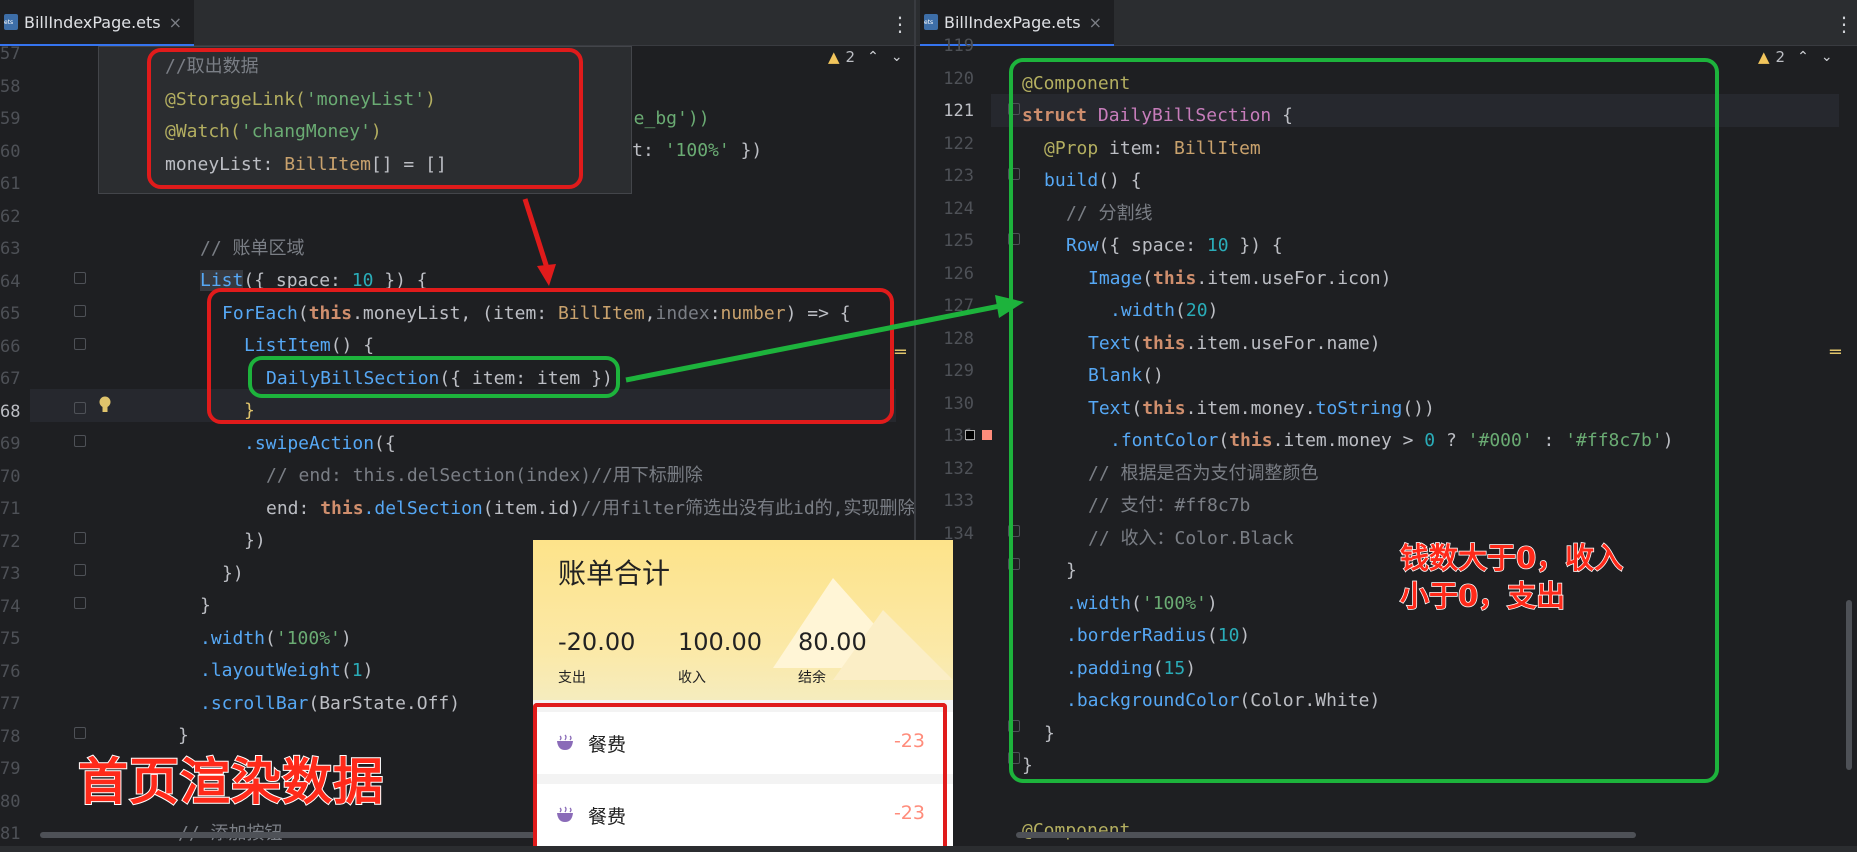 This screenshot has width=1857, height=852. Describe the element at coordinates (10, 379) in the screenshot. I see `line-number: 67` at that location.